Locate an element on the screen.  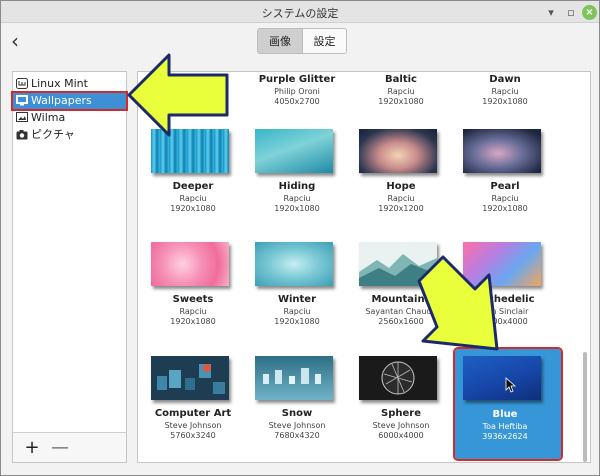
sidebar-item-wallpapers: Wallpapers is located at coordinates (69, 101).